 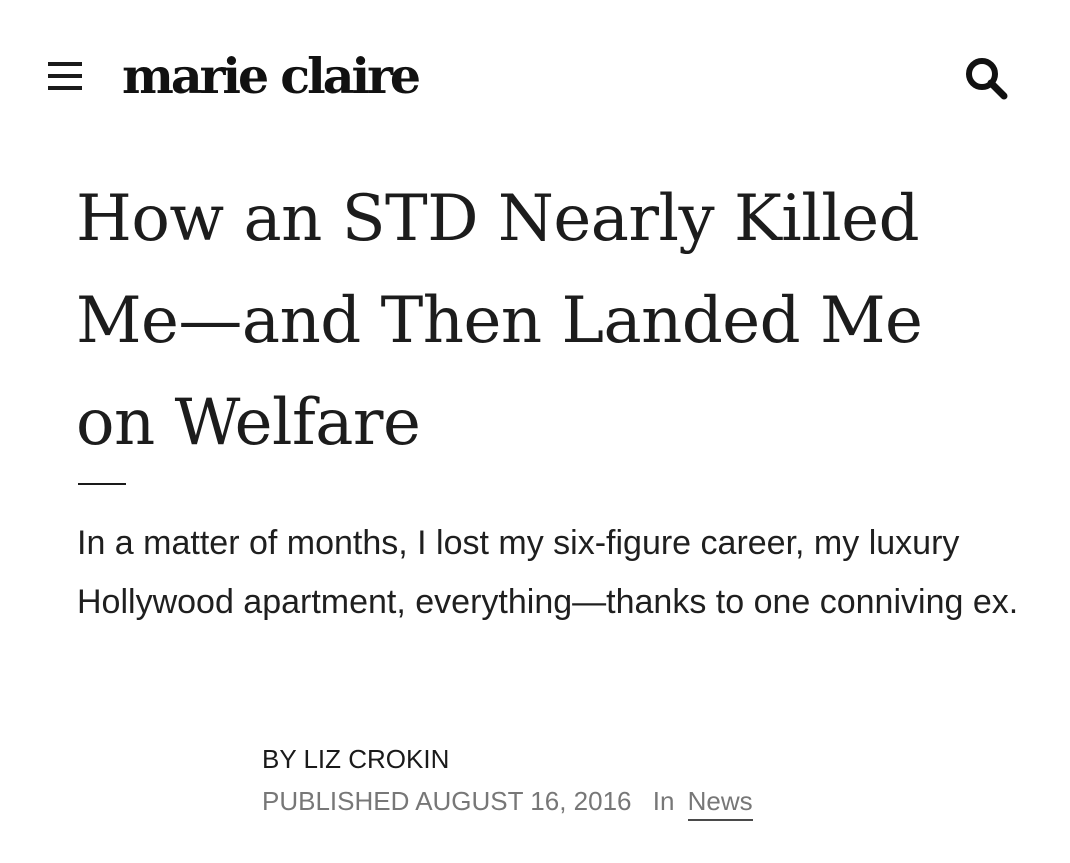 What do you see at coordinates (336, 801) in the screenshot?
I see `published-label: Published` at bounding box center [336, 801].